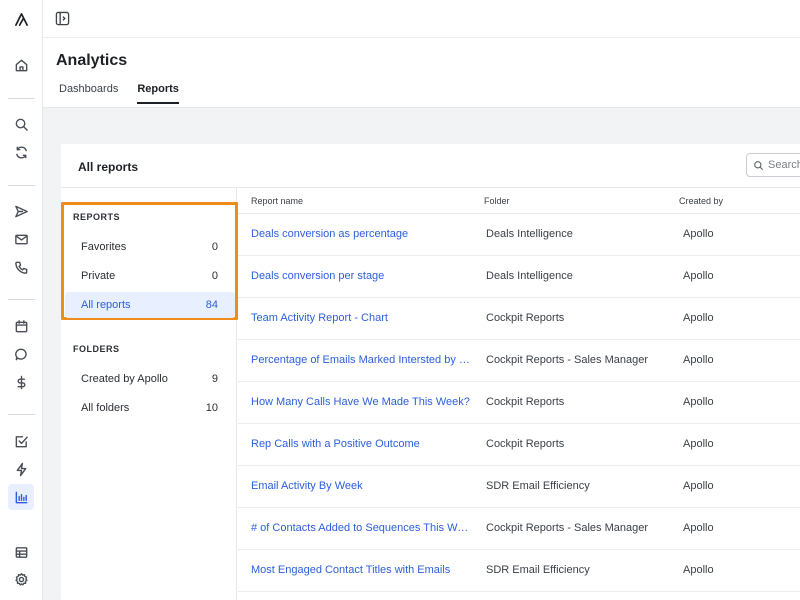 The width and height of the screenshot is (800, 600). What do you see at coordinates (784, 165) in the screenshot?
I see `search-placeholder: Search` at bounding box center [784, 165].